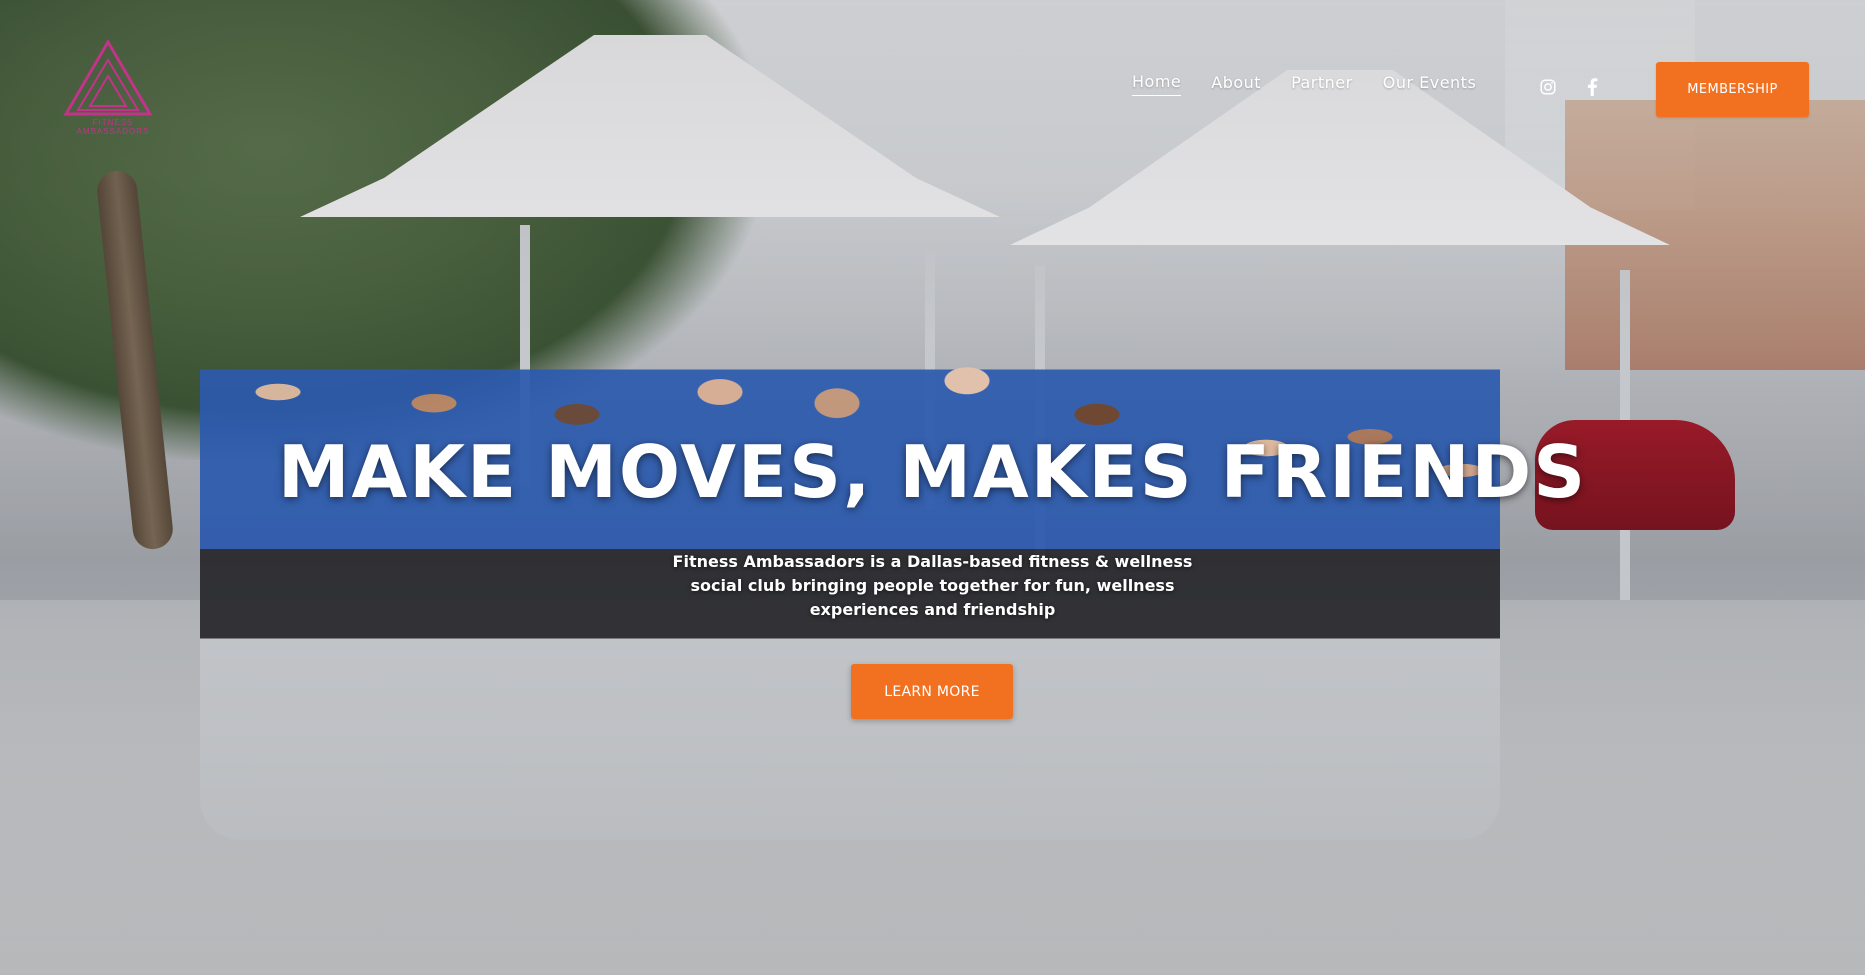 This screenshot has width=1865, height=975. Describe the element at coordinates (932, 472) in the screenshot. I see `hero-title: MAKE MOVES, MAKES FRIENDS` at that location.